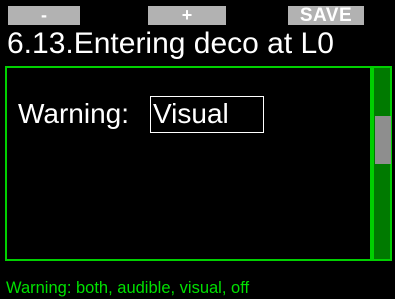  Describe the element at coordinates (128, 288) in the screenshot. I see `help-hint: Warning: both, audible, visual, off` at that location.